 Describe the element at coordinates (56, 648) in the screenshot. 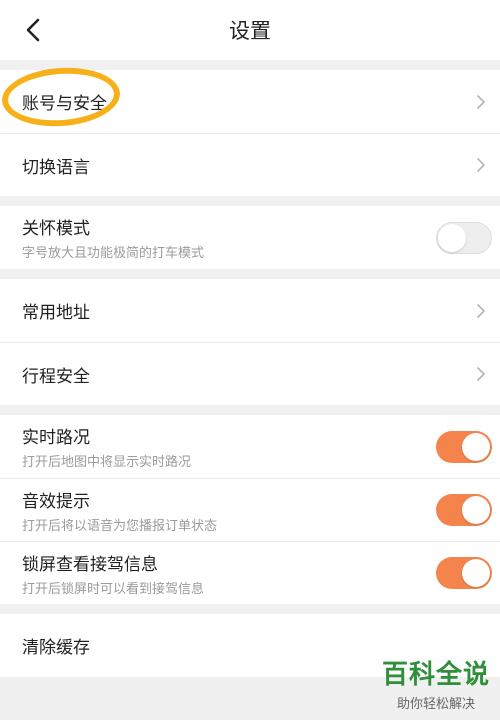

I see `clear-cache-label: 清除缓存` at that location.